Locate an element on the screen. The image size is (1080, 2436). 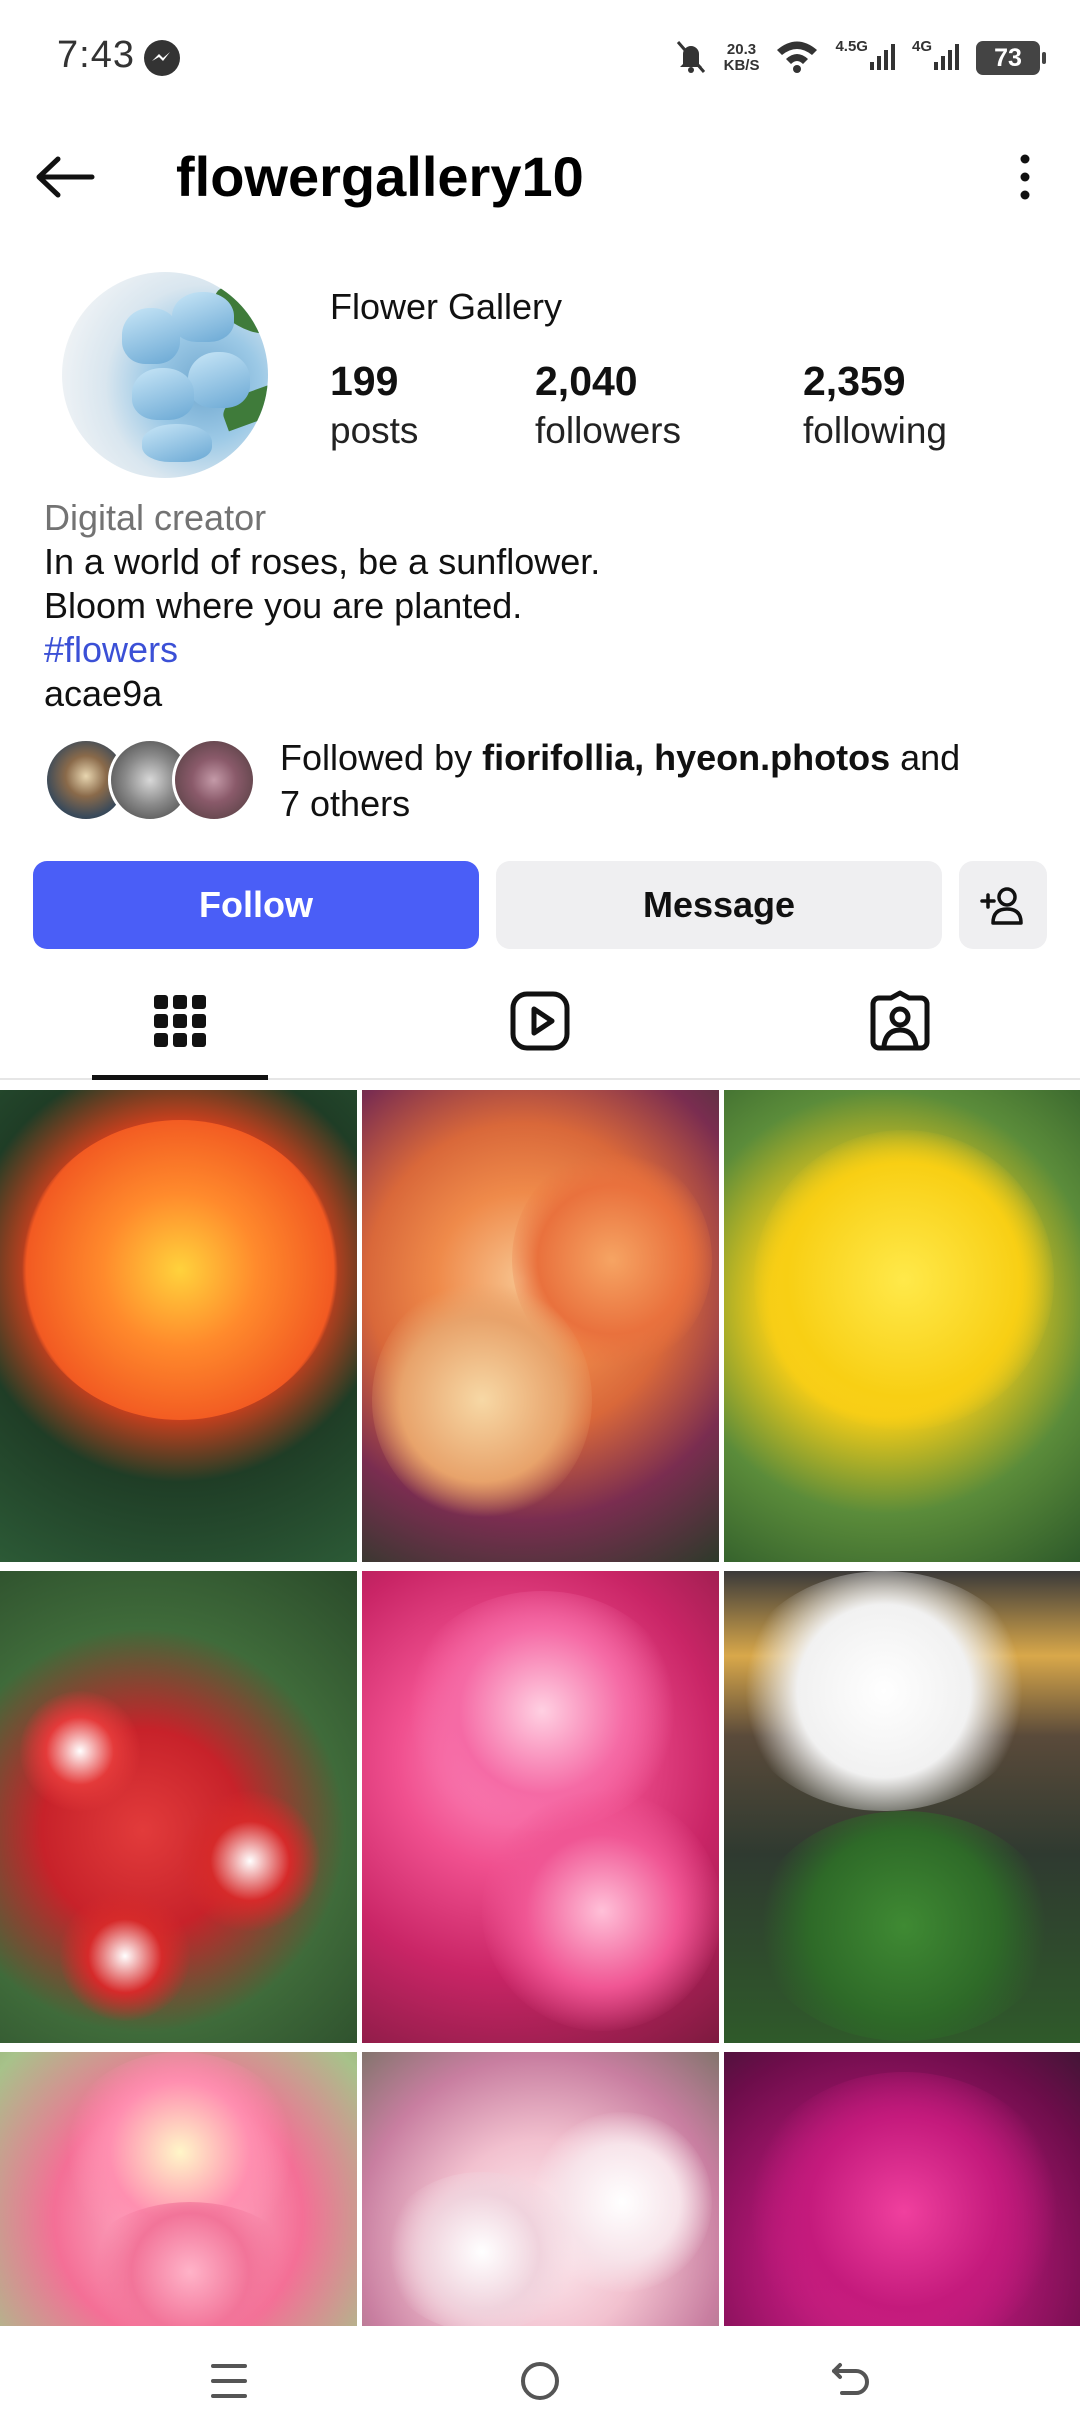
net-speed: 20.3 KB/S is located at coordinates (742, 58).